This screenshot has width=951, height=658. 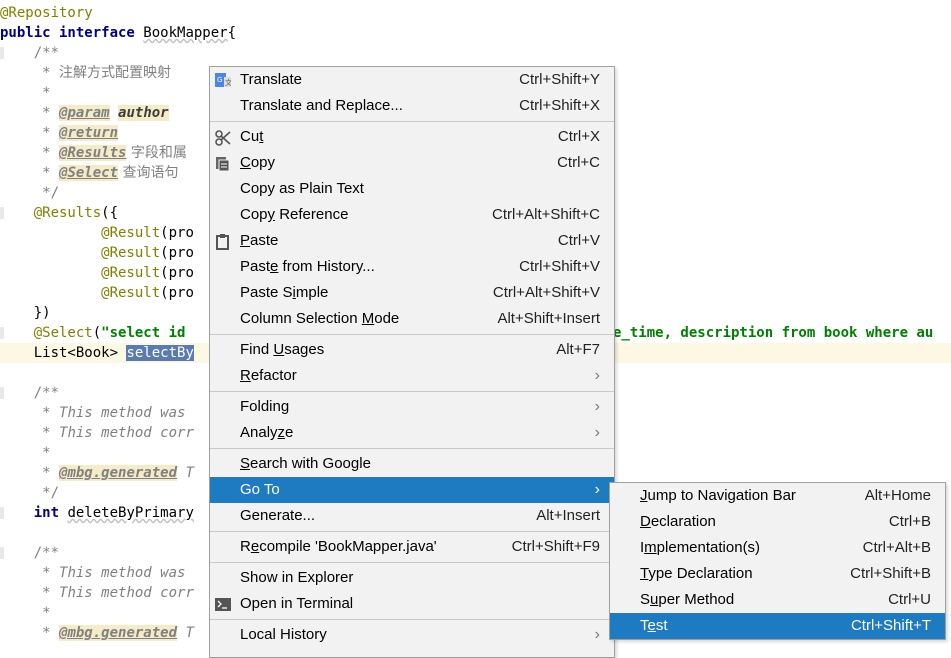 What do you see at coordinates (412, 433) in the screenshot?
I see `menu-item-analyze: Analyze ›` at bounding box center [412, 433].